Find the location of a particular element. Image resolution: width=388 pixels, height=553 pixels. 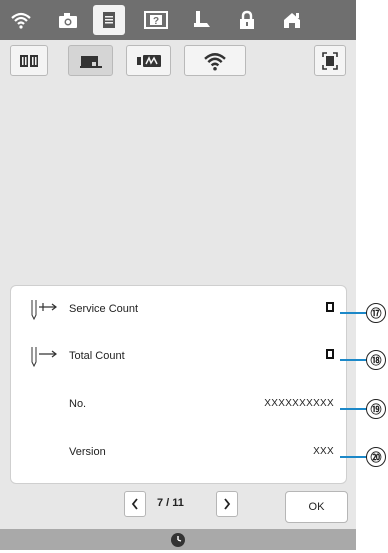

screenshot-button is located at coordinates (330, 60).